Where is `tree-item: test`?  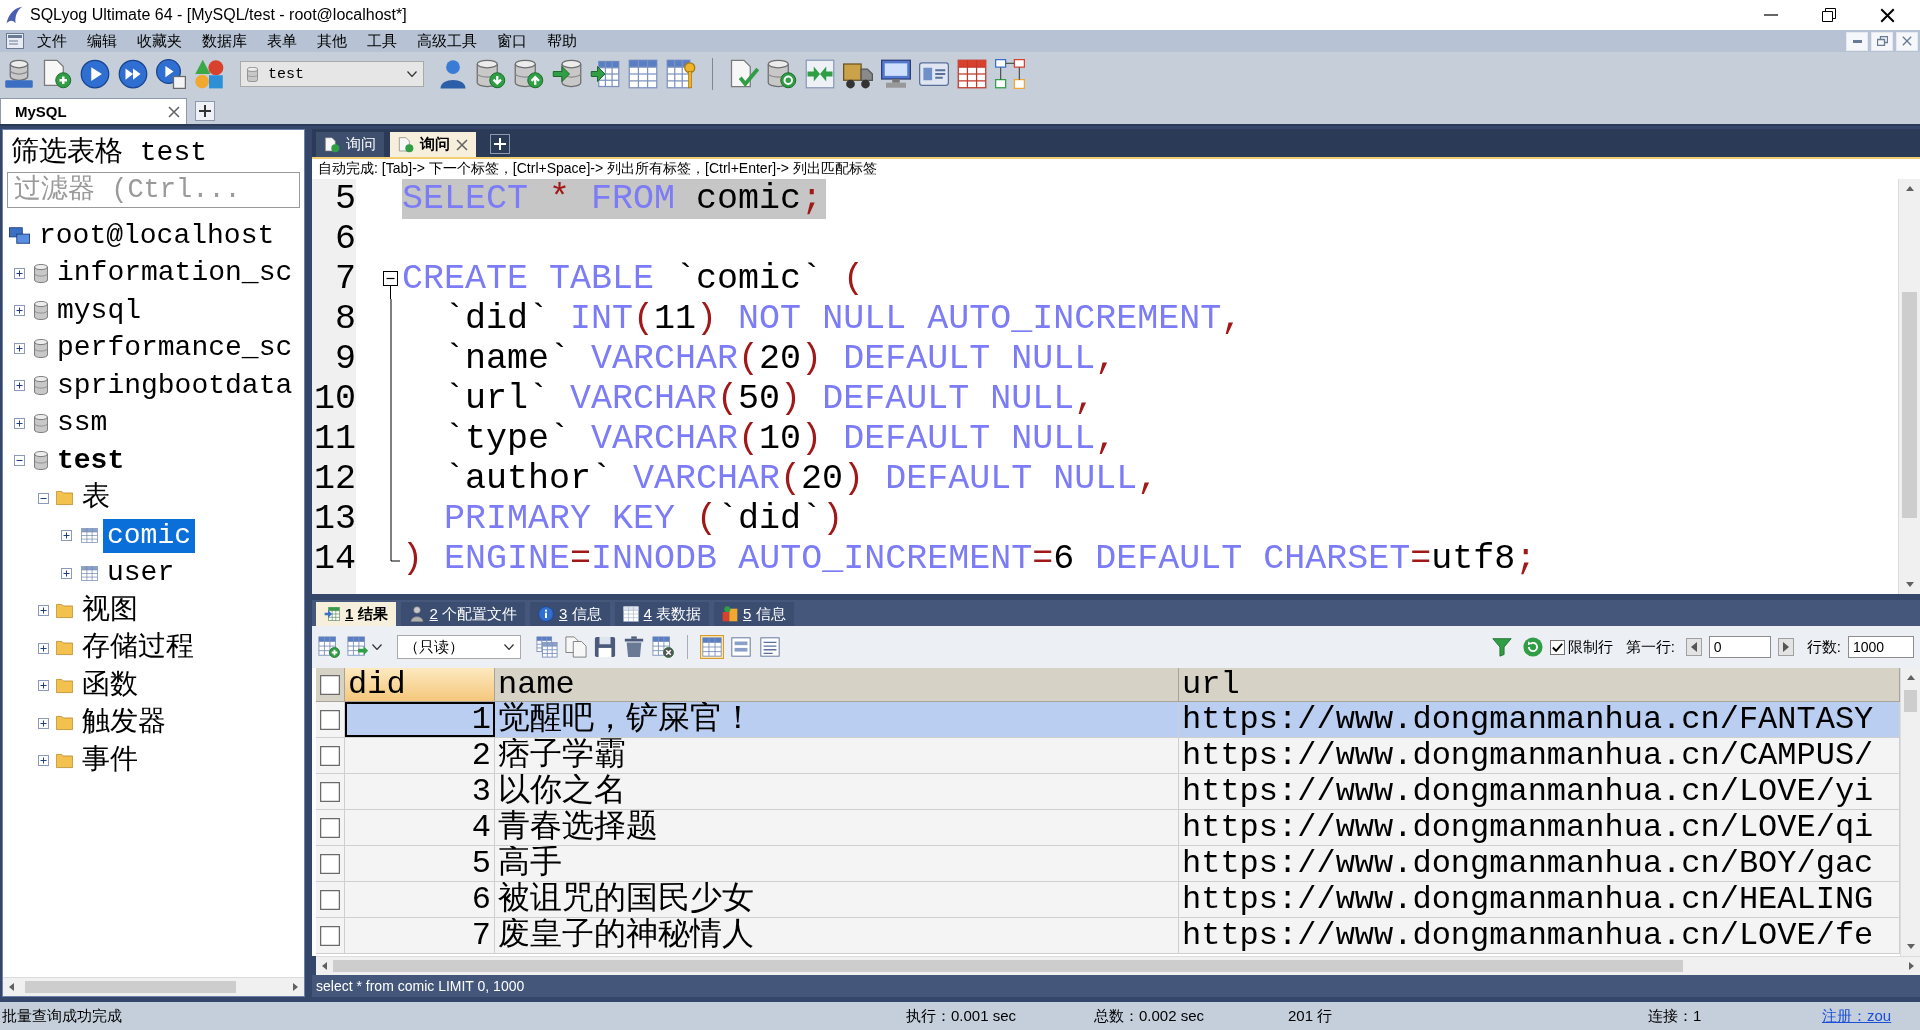 tree-item: test is located at coordinates (91, 460).